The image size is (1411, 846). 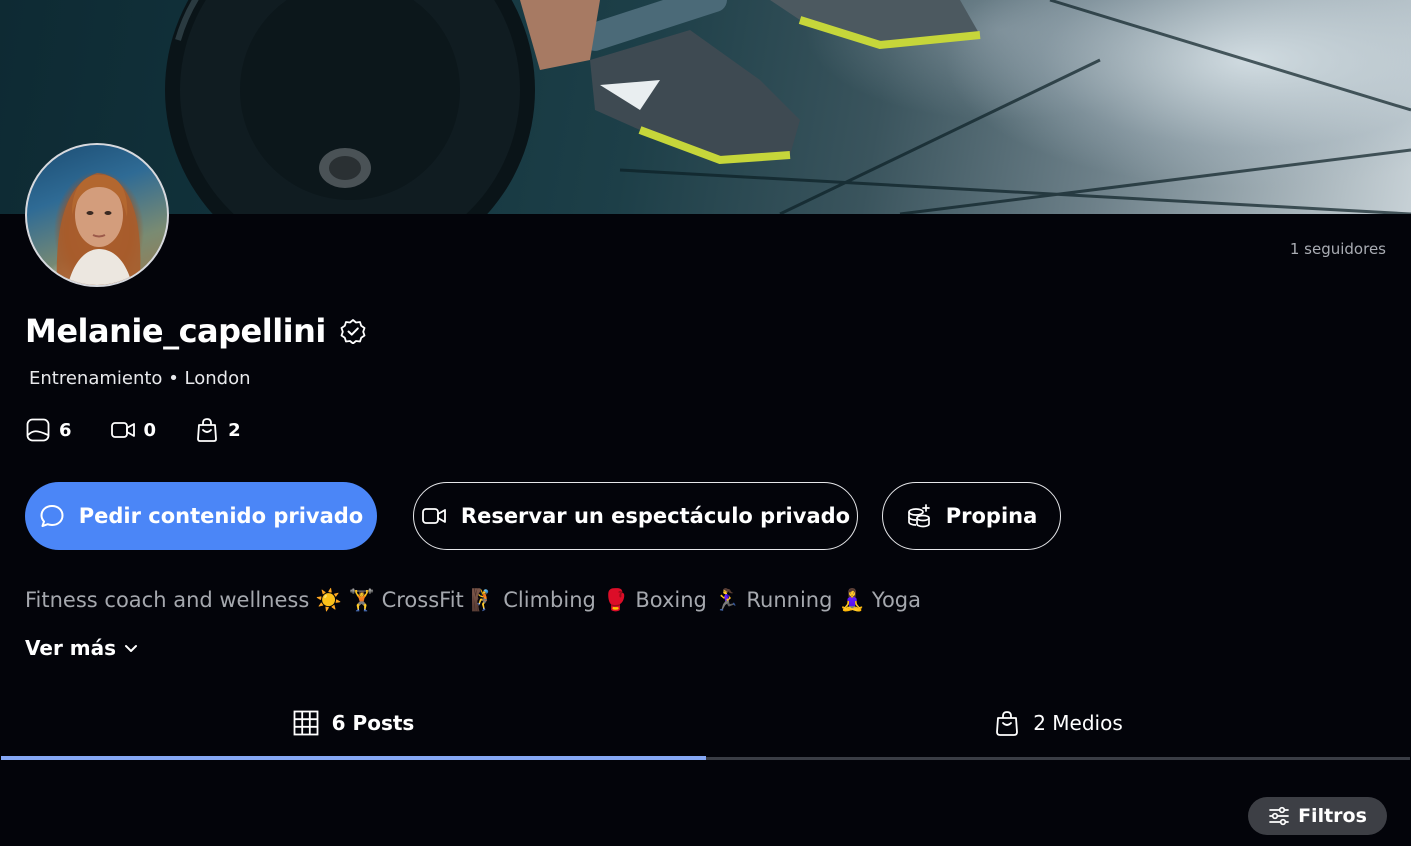 I want to click on video-icon, so click(x=122, y=430).